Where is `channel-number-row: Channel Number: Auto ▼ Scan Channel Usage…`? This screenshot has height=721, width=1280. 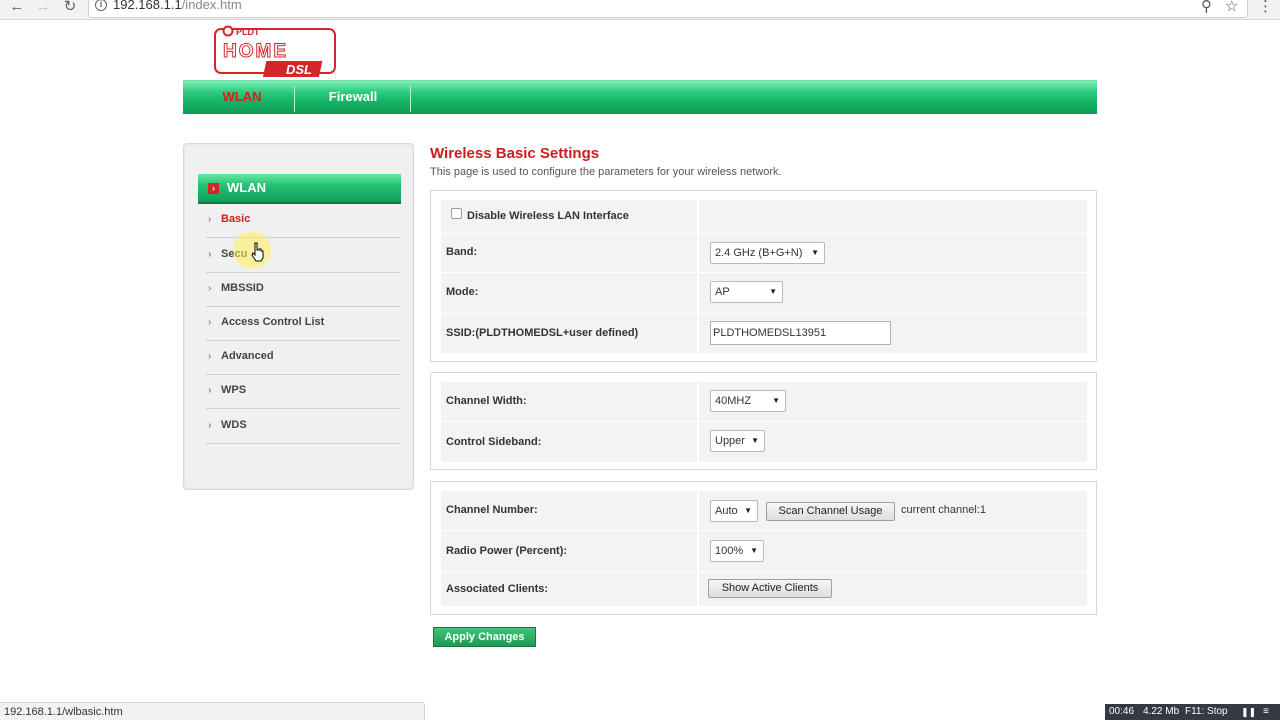
channel-number-row: Channel Number: Auto ▼ Scan Channel Usage… is located at coordinates (764, 510).